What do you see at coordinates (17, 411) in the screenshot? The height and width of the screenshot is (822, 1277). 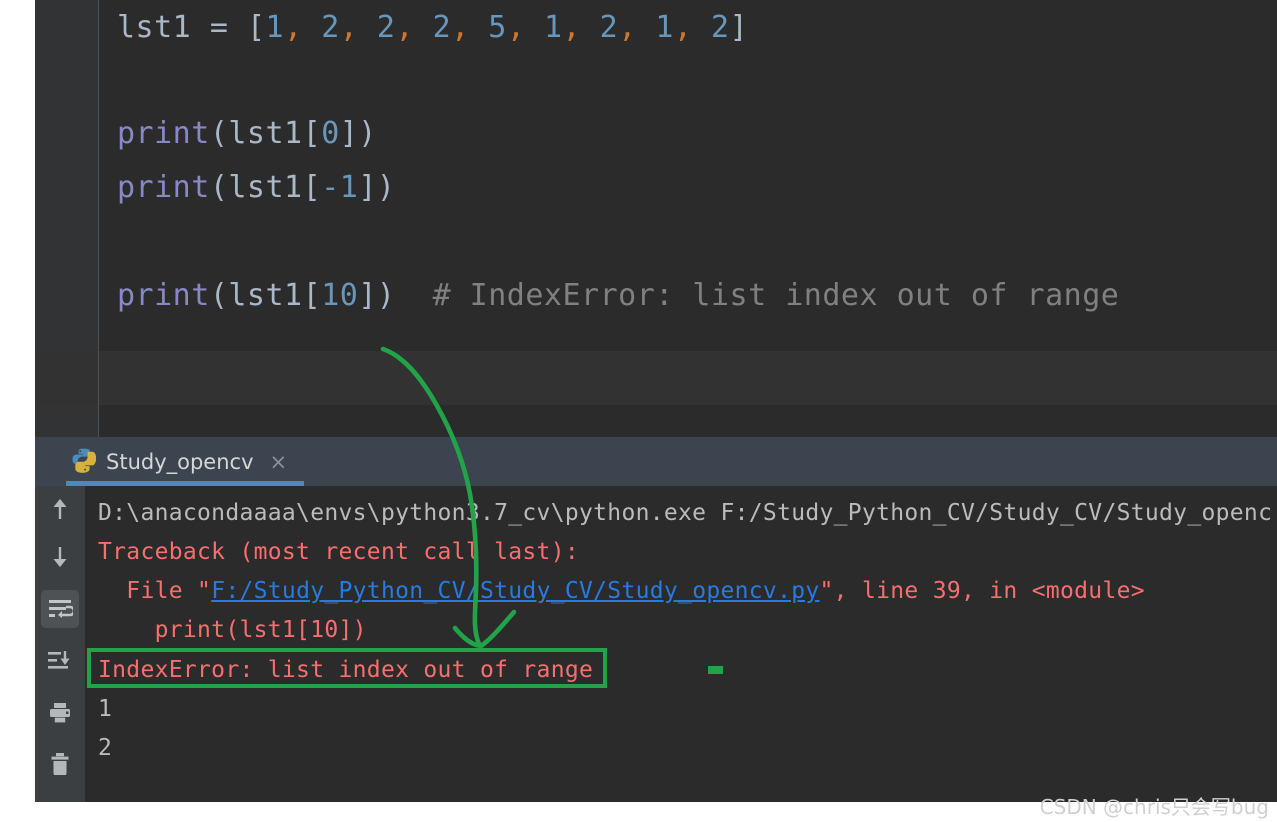 I see `left-white-margin` at bounding box center [17, 411].